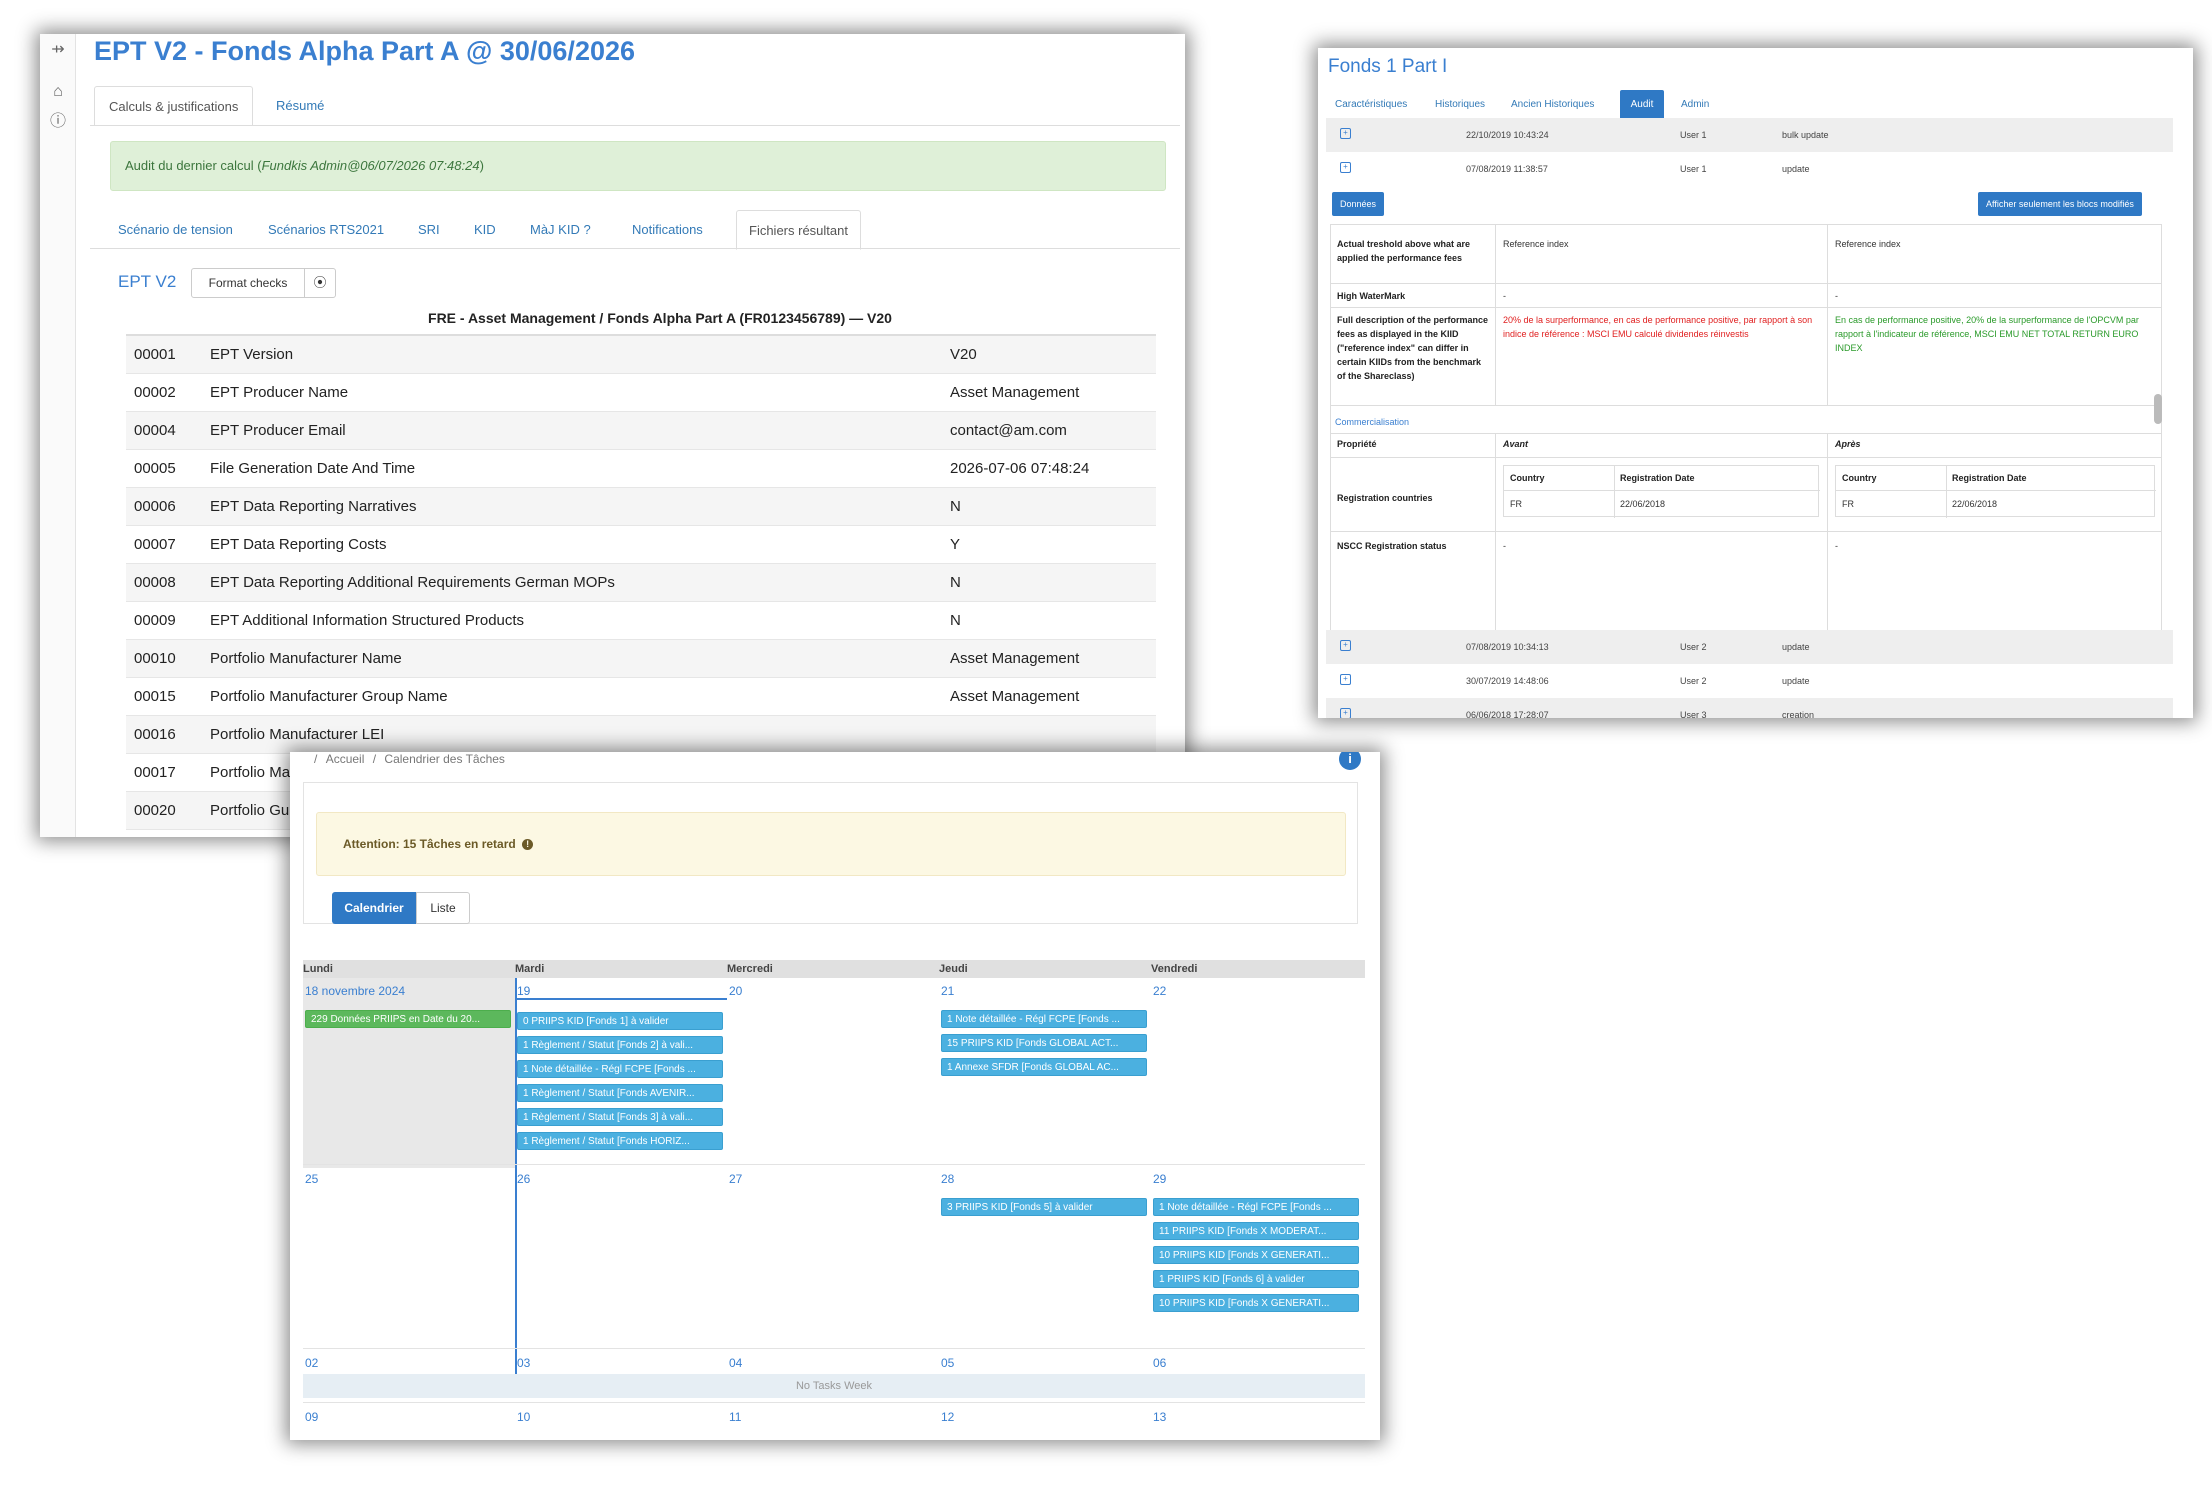 The height and width of the screenshot is (1490, 2212). What do you see at coordinates (1749, 681) in the screenshot?
I see `audit-row: +30/07/2019 14:48:06 User 2 update` at bounding box center [1749, 681].